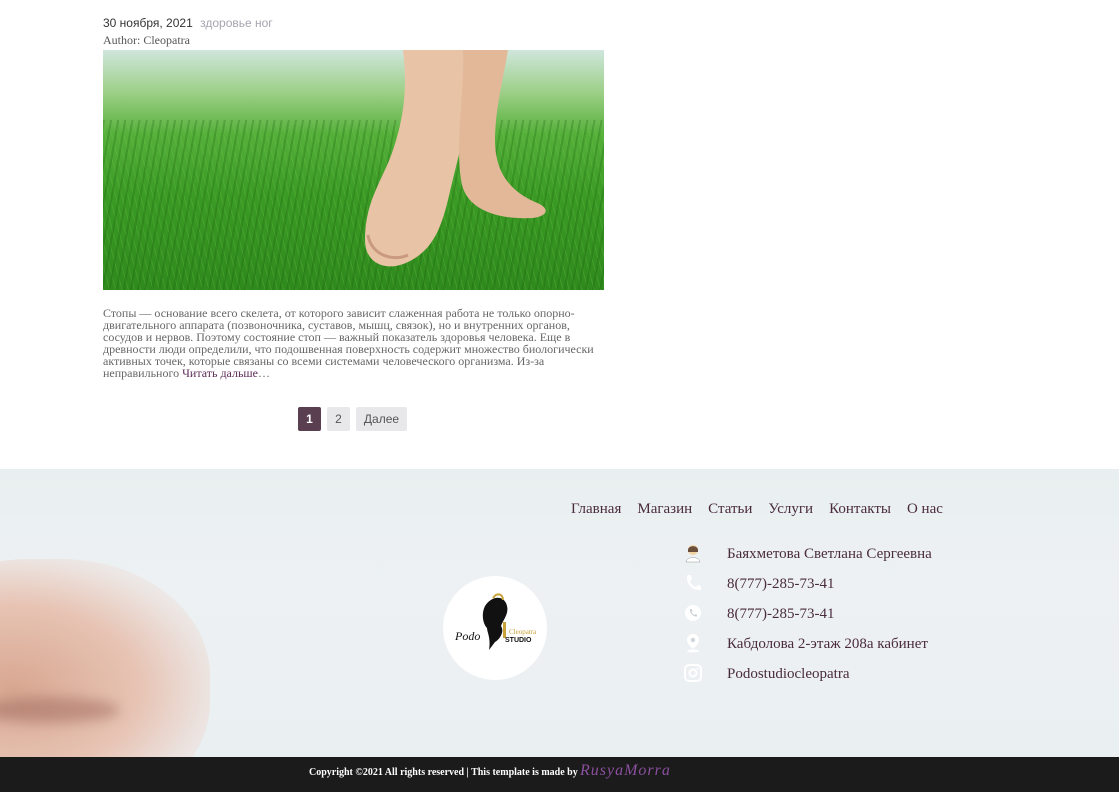 This screenshot has width=1119, height=792. I want to click on nav-item-home: Главная, so click(596, 509).